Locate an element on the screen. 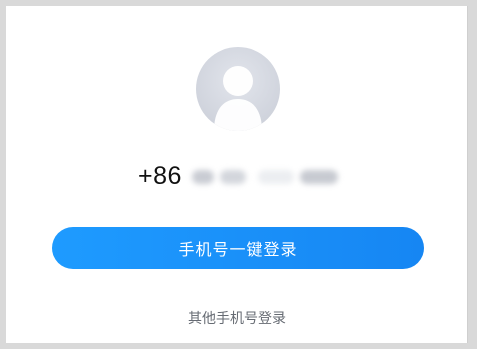  masked-phone-number is located at coordinates (264, 176).